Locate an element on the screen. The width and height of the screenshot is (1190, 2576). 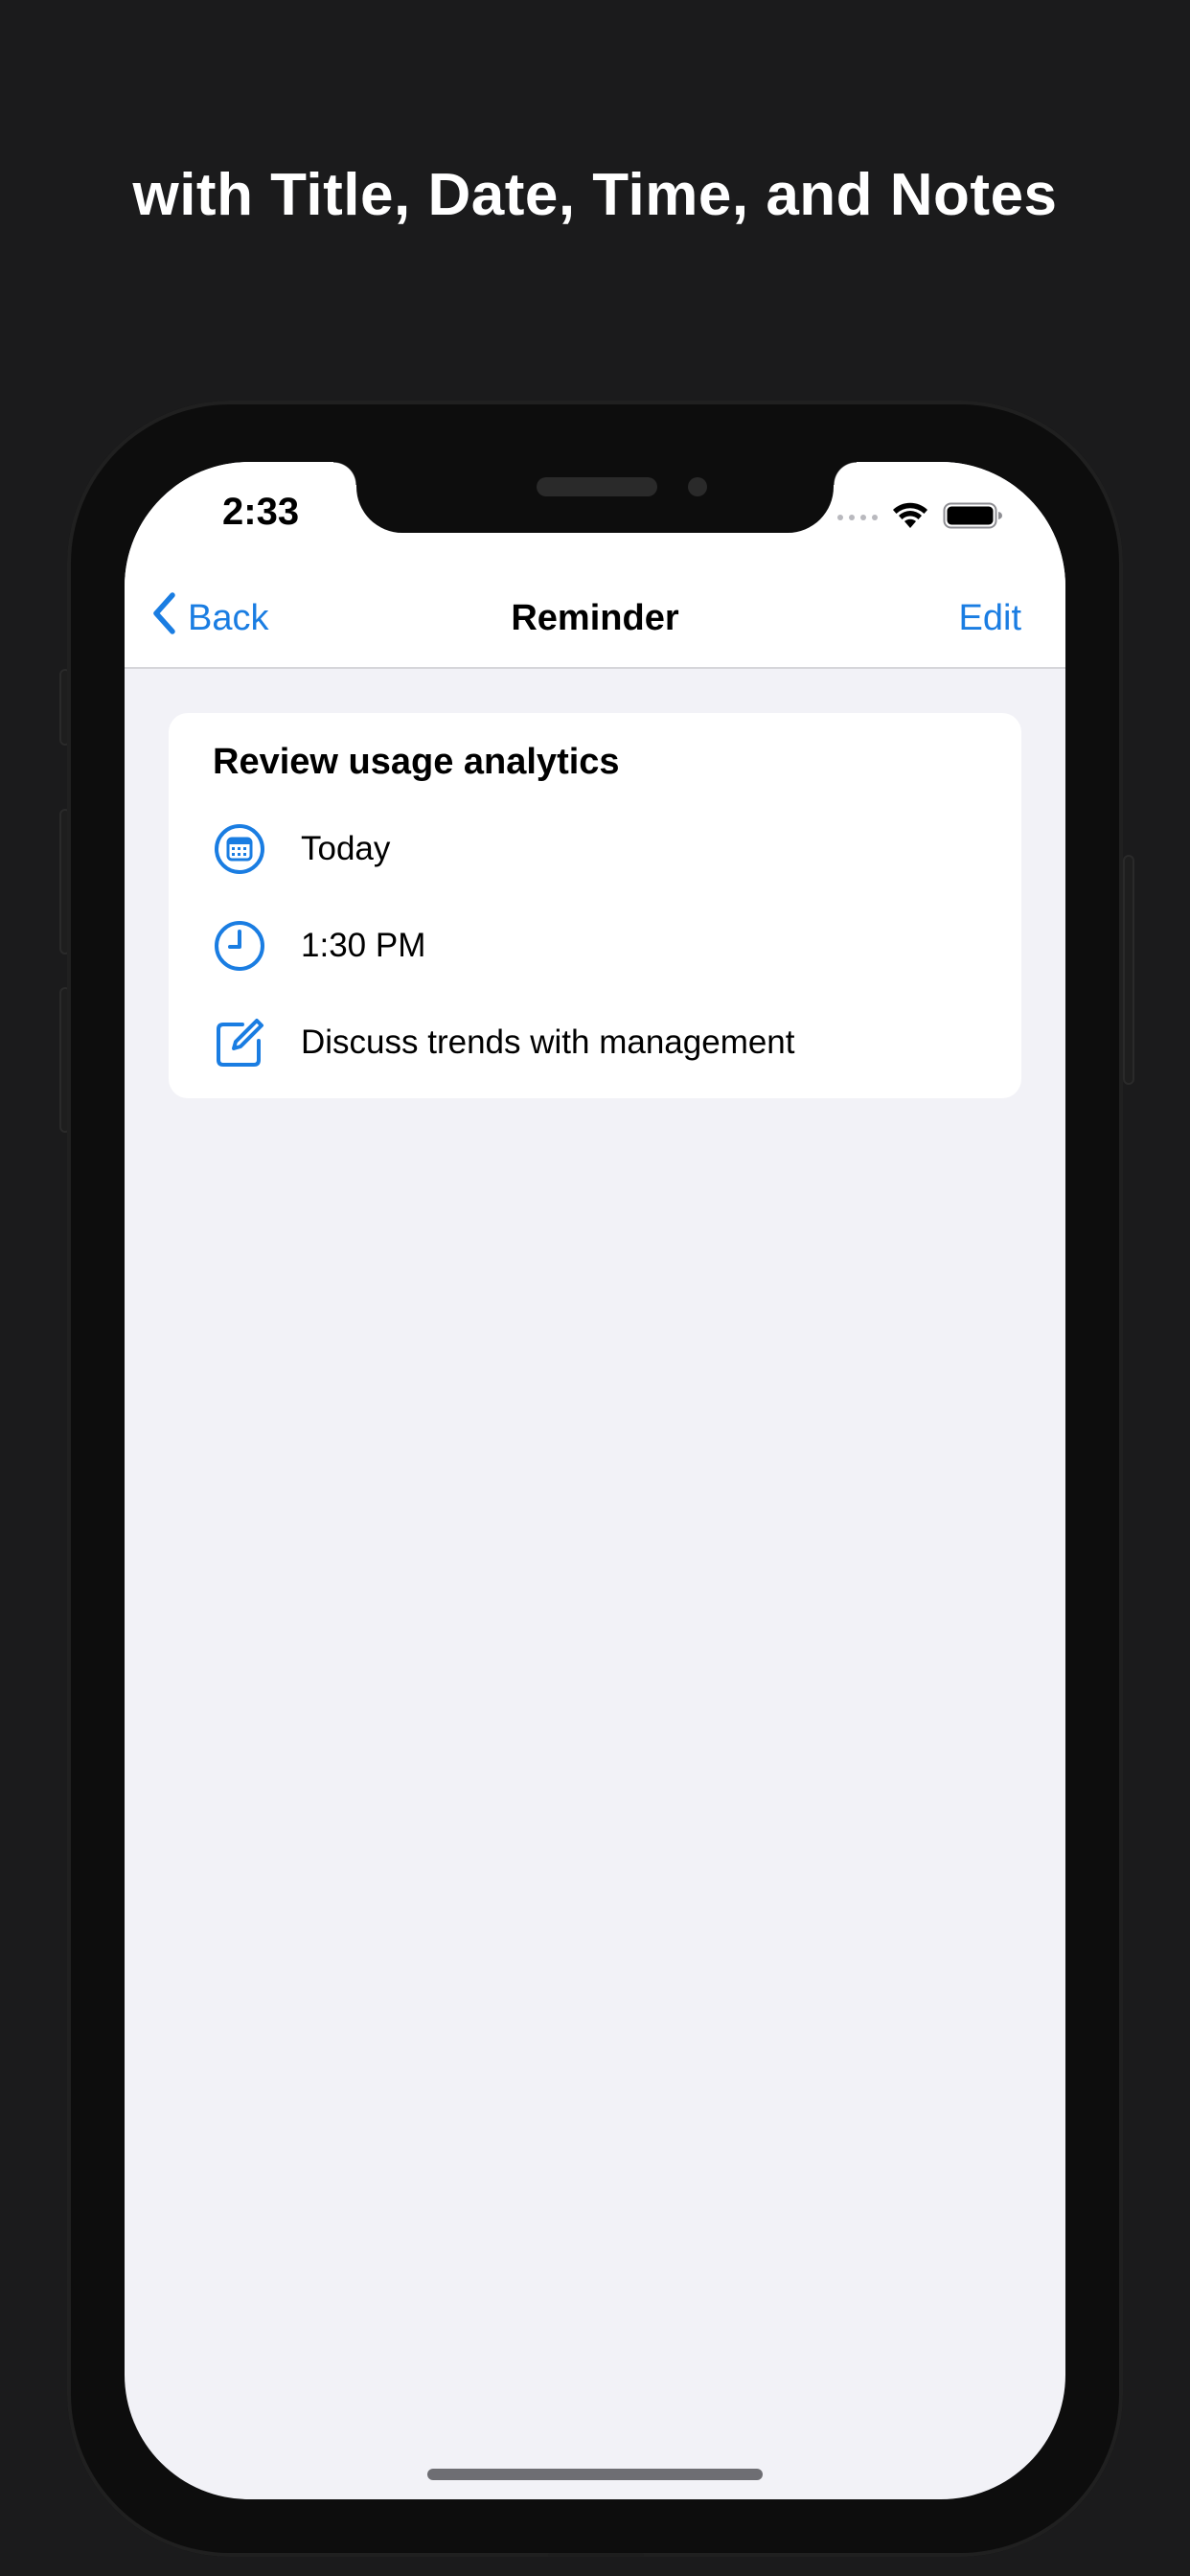
cellular-signal-icon is located at coordinates (858, 517).